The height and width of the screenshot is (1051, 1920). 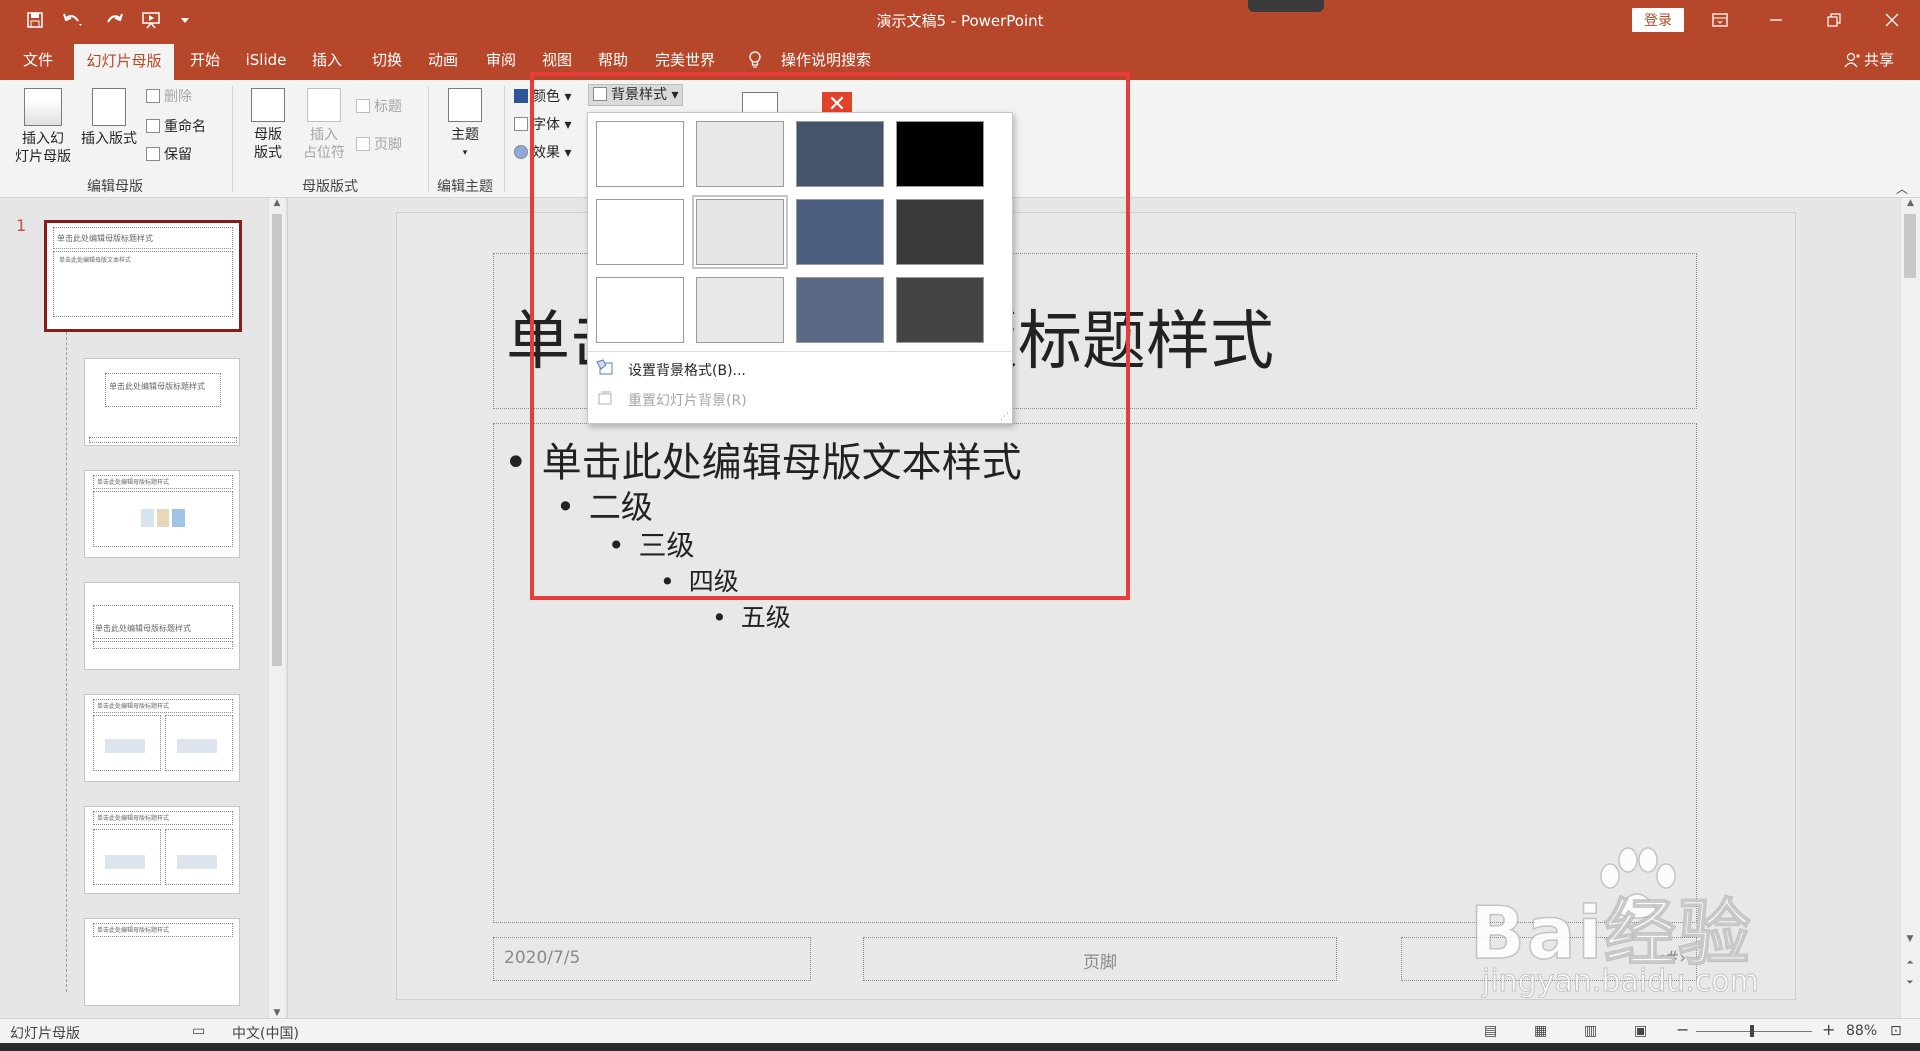 I want to click on minimize-icon, so click(x=1776, y=20).